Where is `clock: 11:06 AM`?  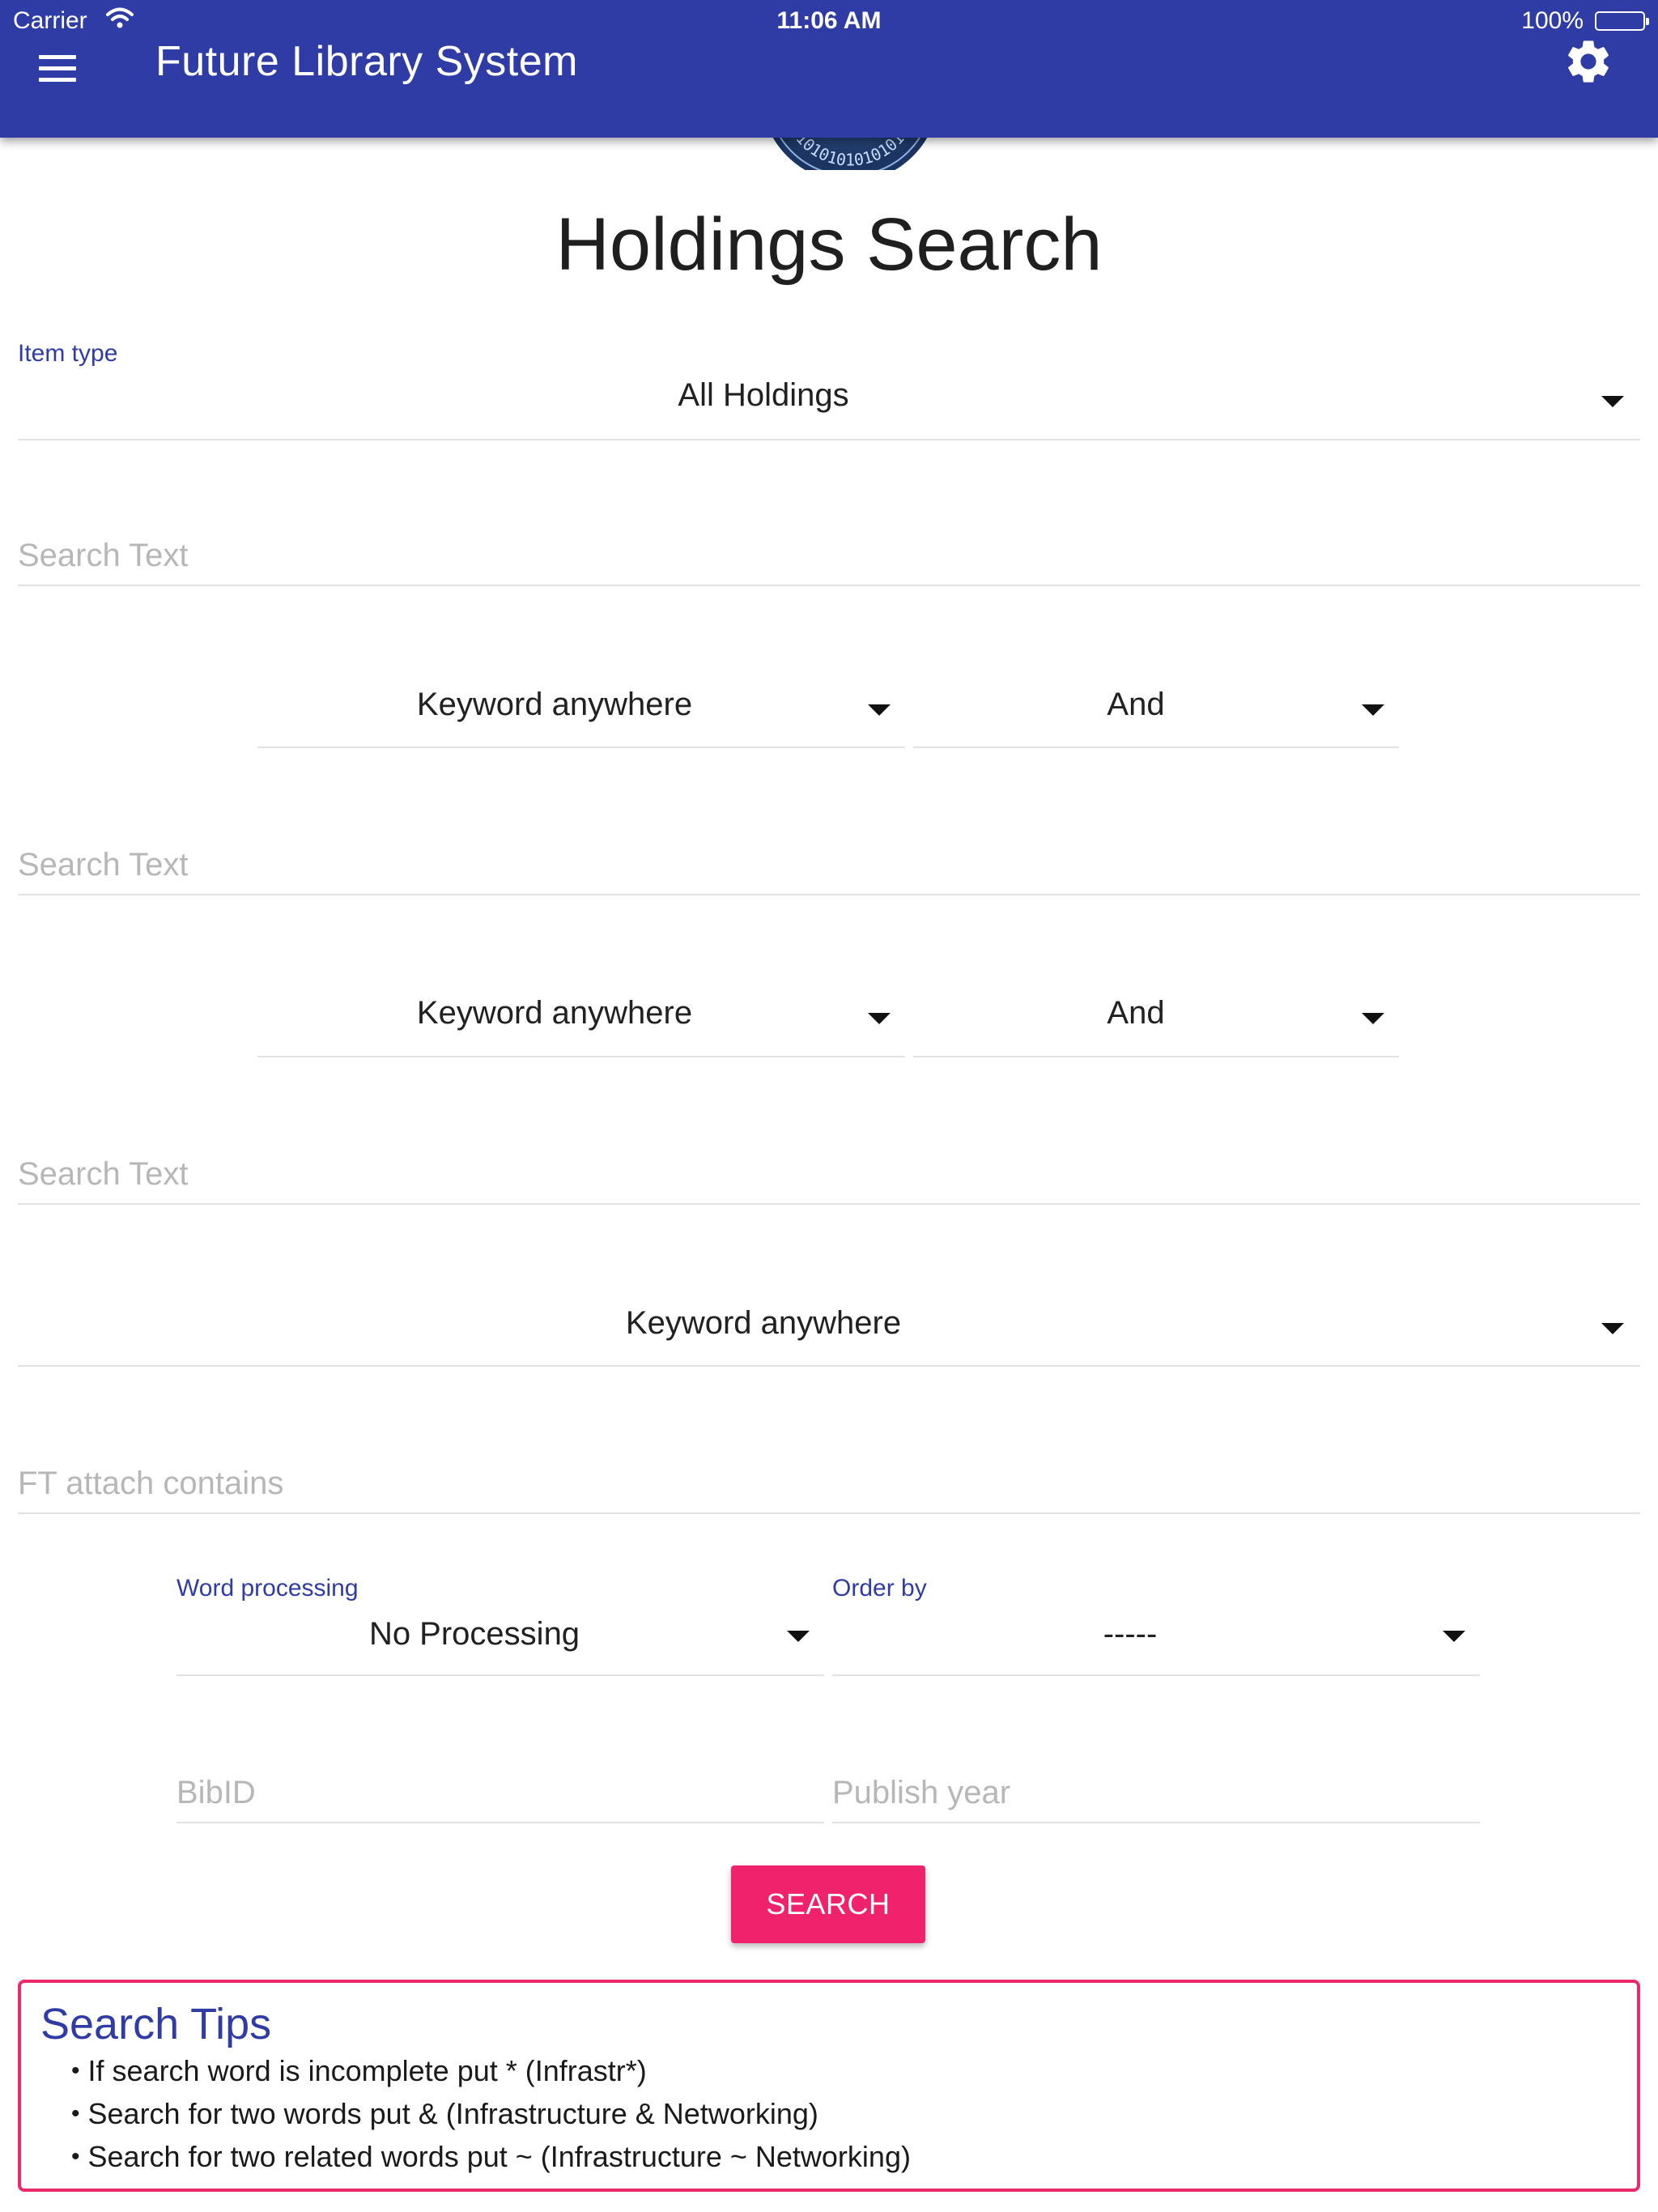 clock: 11:06 AM is located at coordinates (829, 21).